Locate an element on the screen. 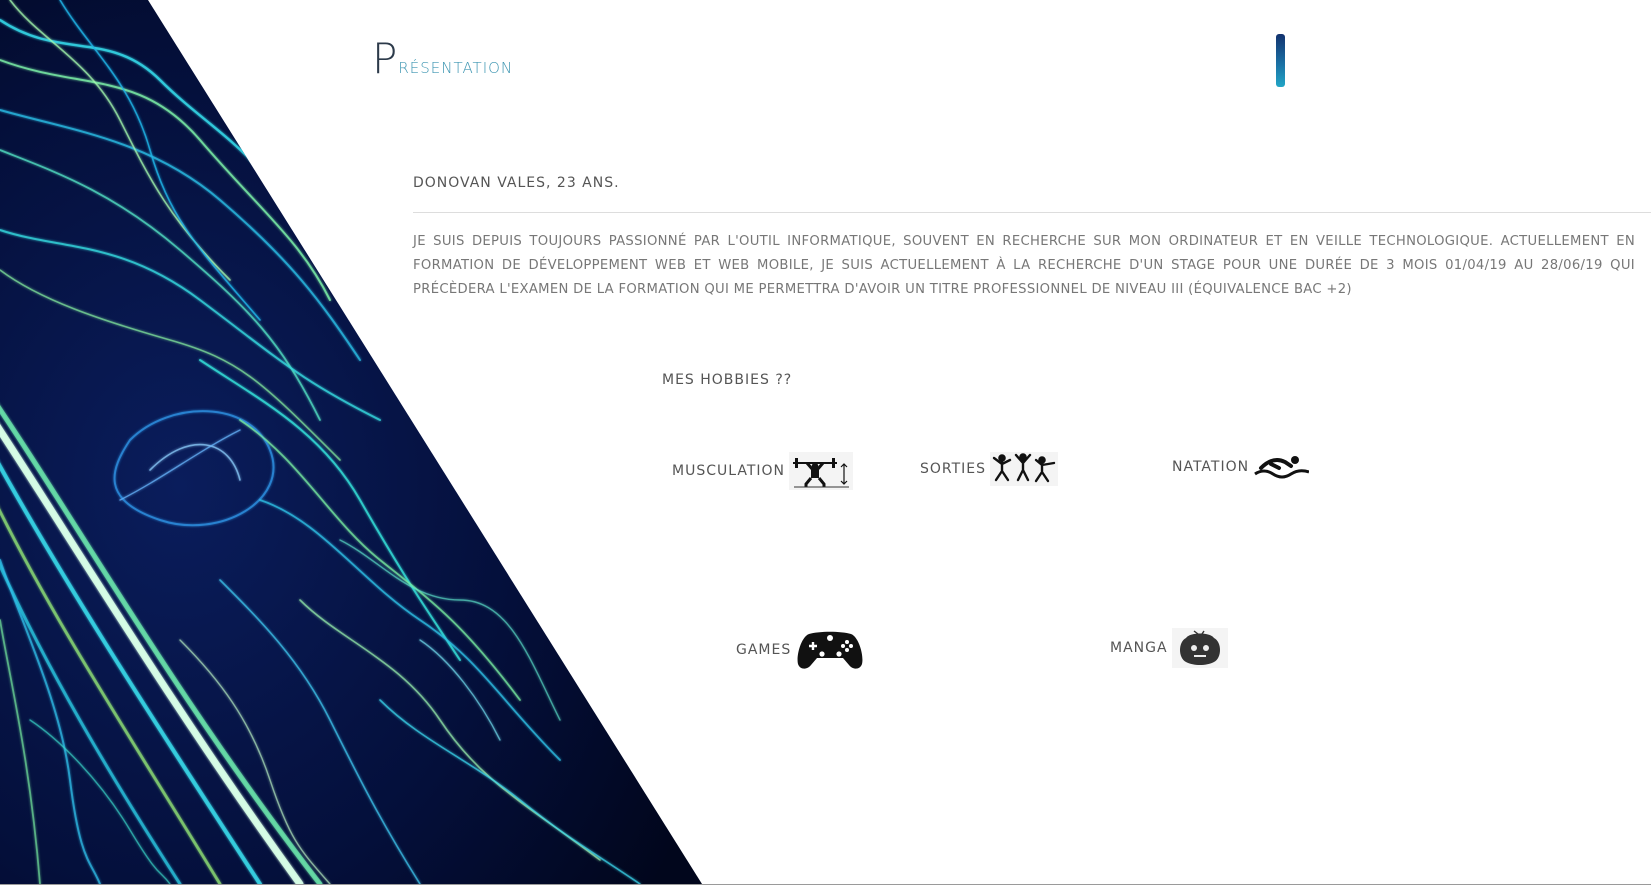 Image resolution: width=1651 pixels, height=886 pixels. hobby-label: Manga is located at coordinates (1139, 648).